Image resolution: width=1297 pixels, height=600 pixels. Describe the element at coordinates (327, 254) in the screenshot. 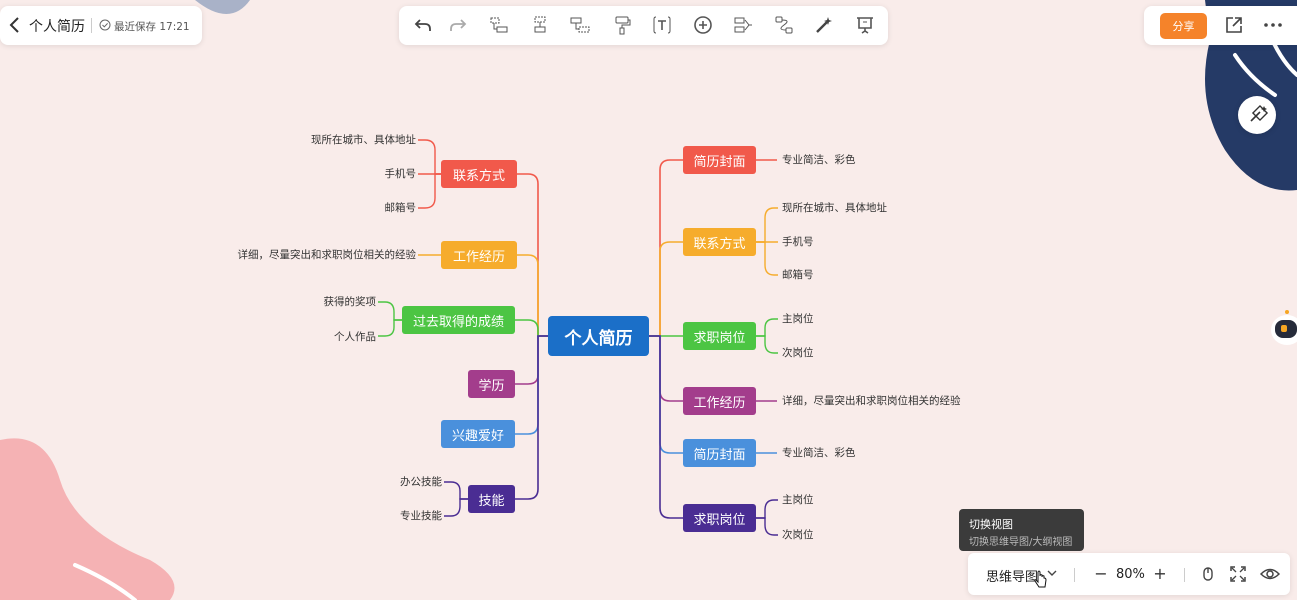

I see `leaf-work-detail-left: 详细，尽量突出和求职岗位相关的经验` at that location.